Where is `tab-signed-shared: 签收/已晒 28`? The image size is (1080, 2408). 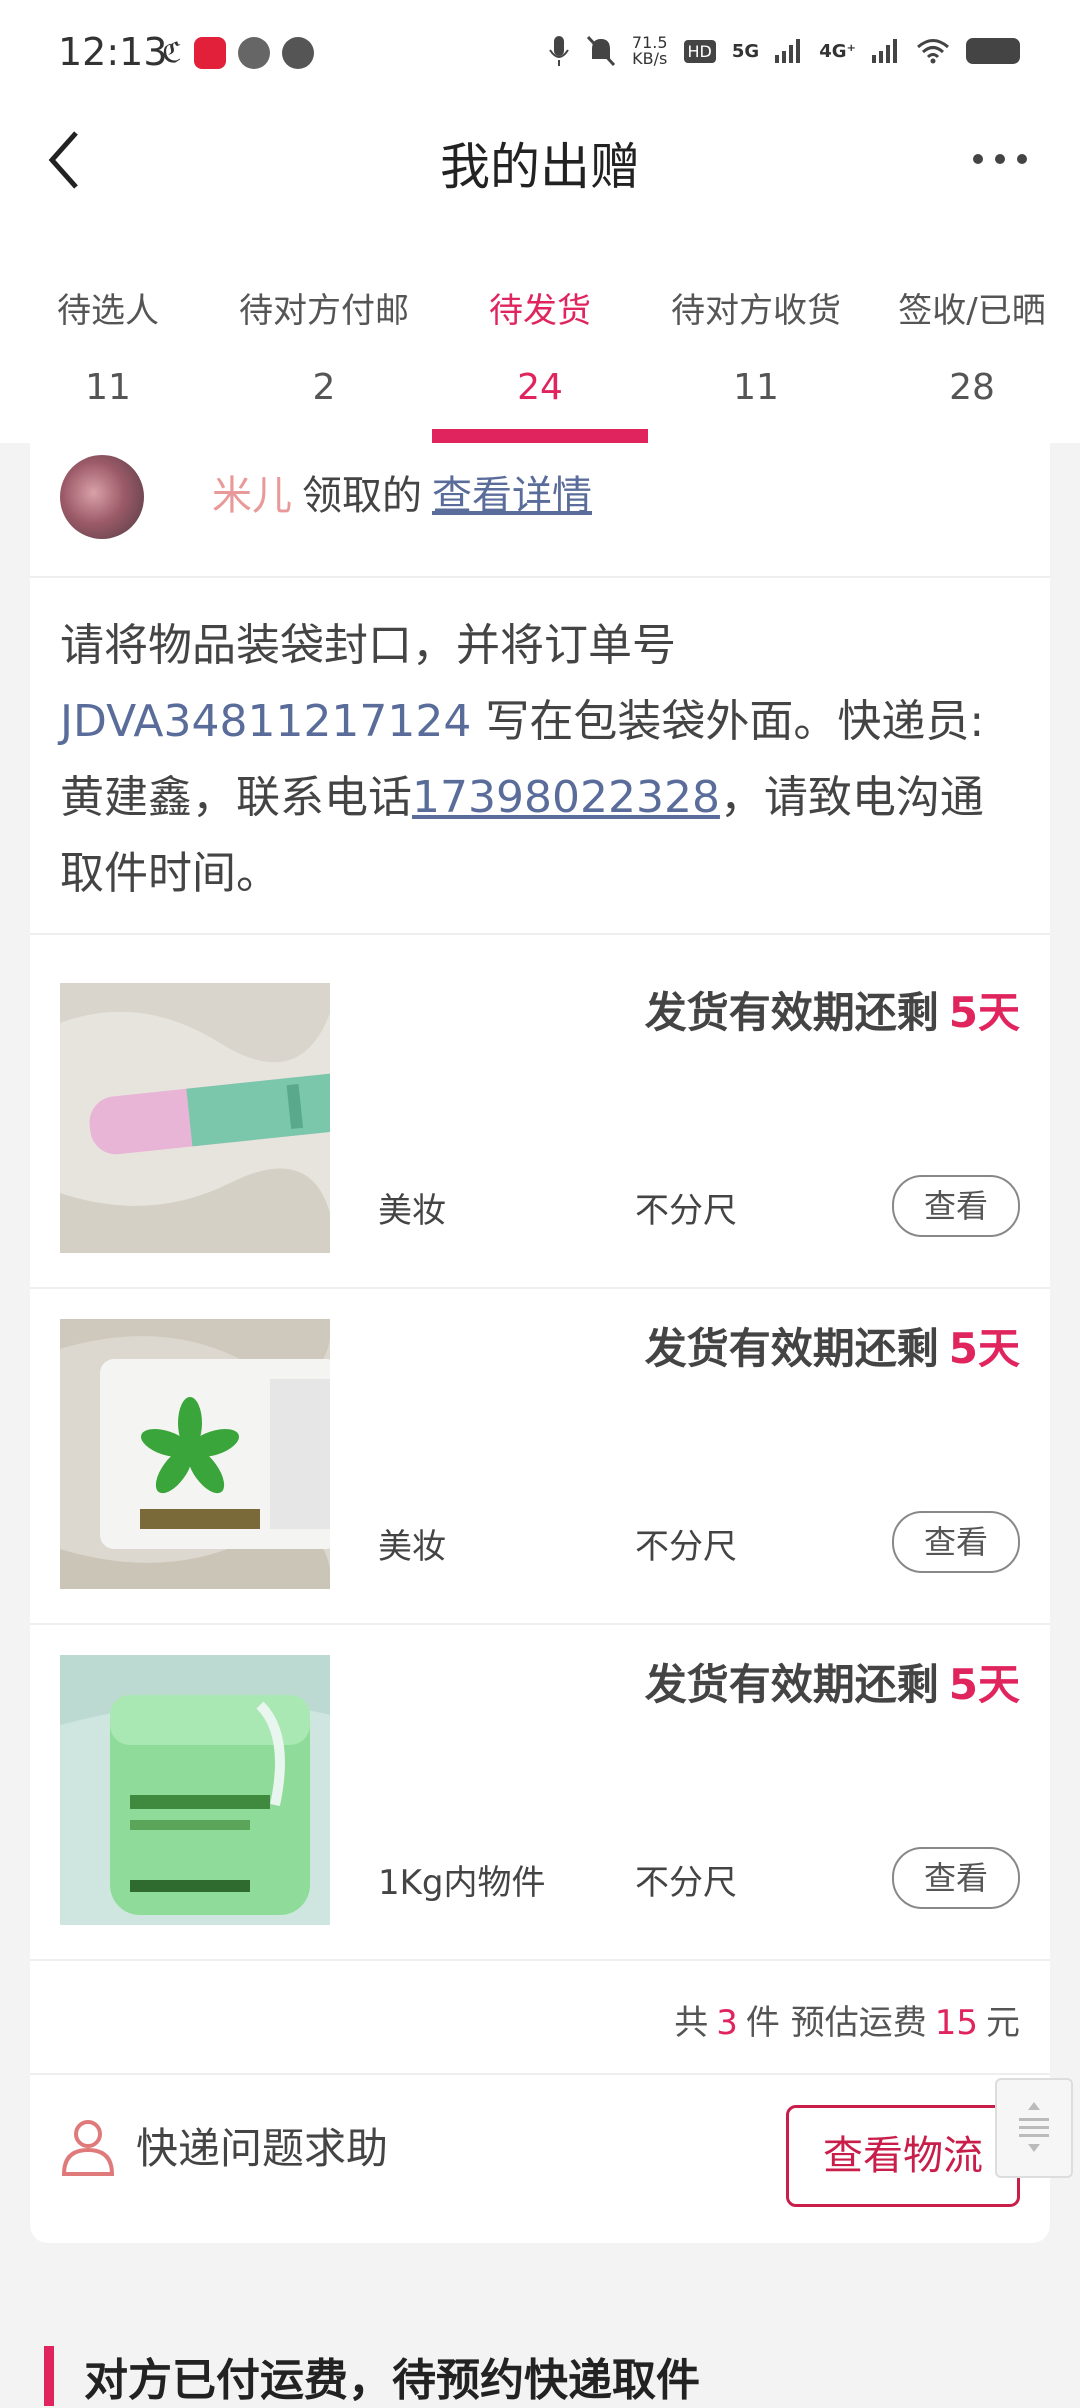
tab-signed-shared: 签收/已晒 28 is located at coordinates (972, 344).